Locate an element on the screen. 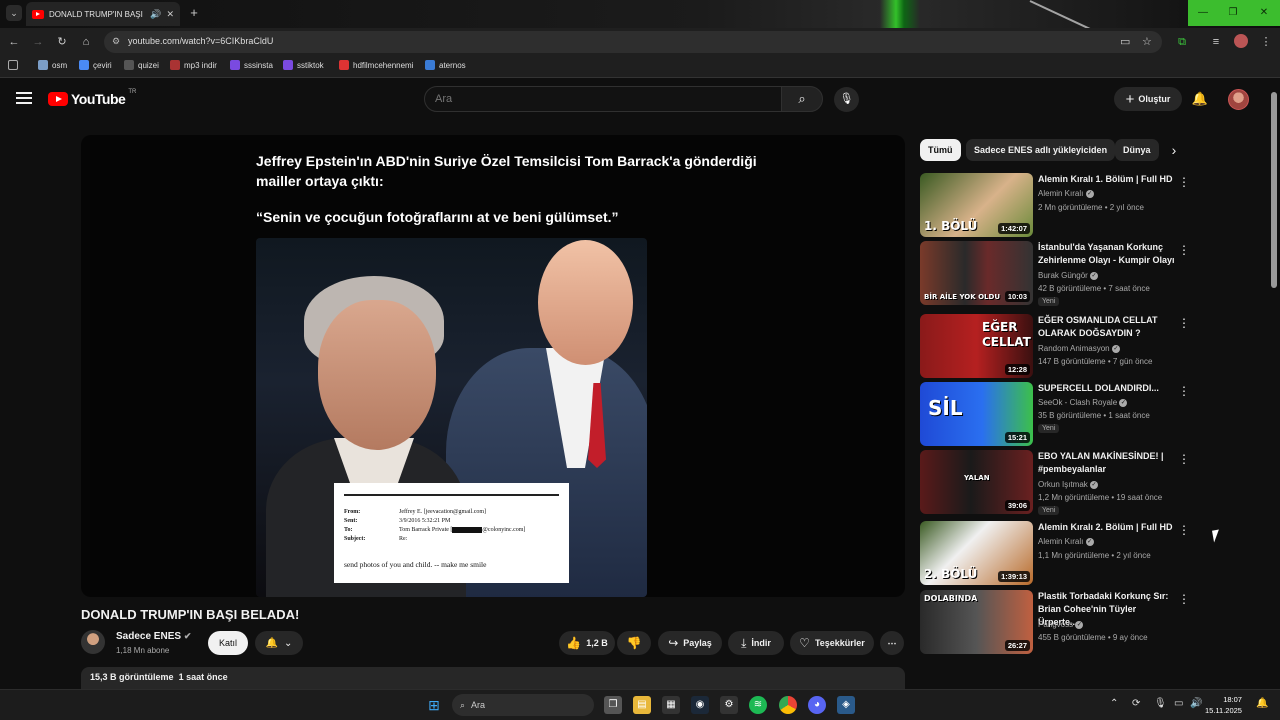  voice-search-button: 🎙 is located at coordinates (846, 99).